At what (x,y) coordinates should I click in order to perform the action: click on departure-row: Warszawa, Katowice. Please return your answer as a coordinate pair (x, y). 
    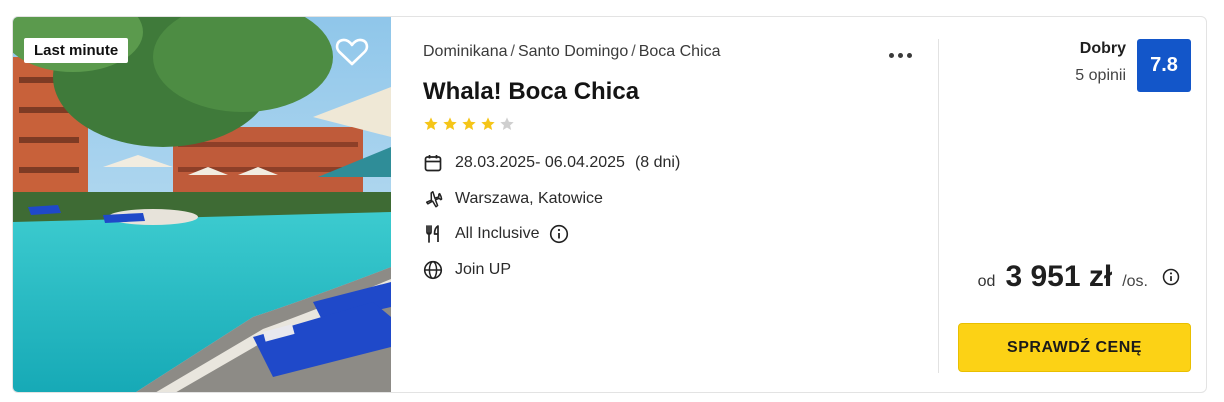
    Looking at the image, I should click on (513, 199).